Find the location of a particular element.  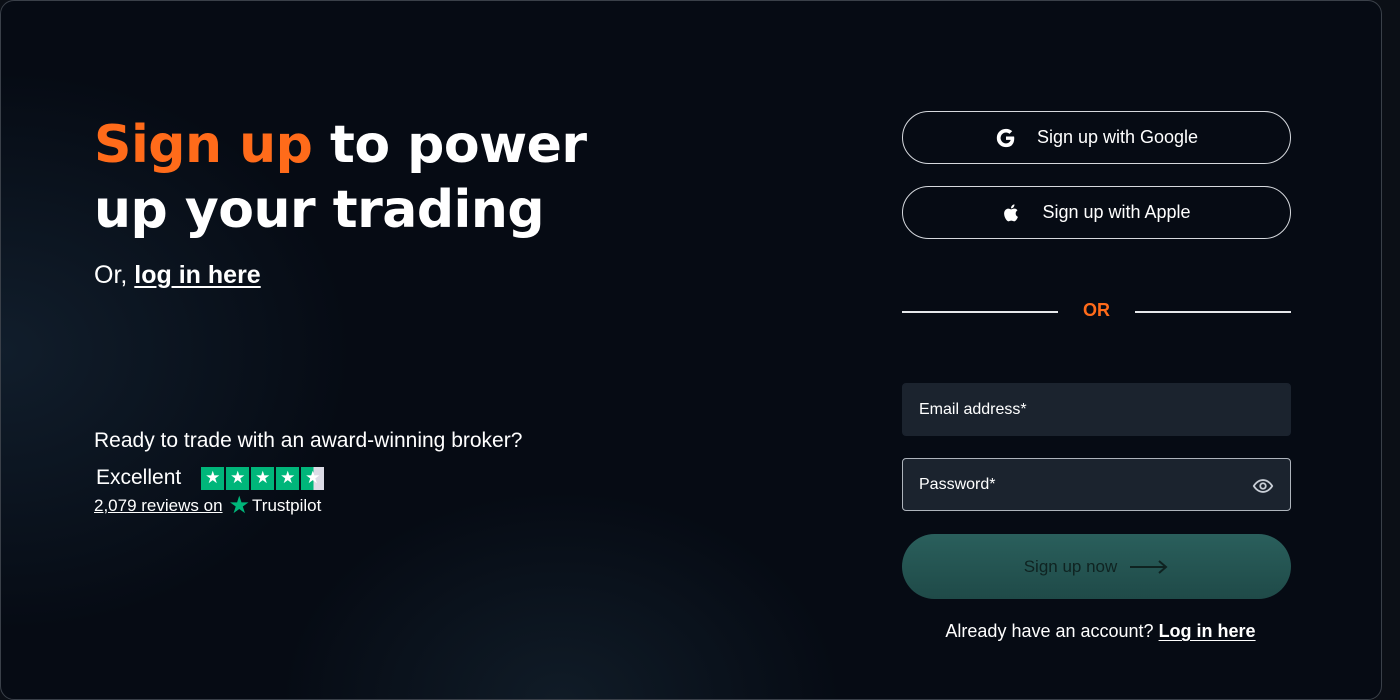

reviews-link: 2,079 reviews on is located at coordinates (158, 506).